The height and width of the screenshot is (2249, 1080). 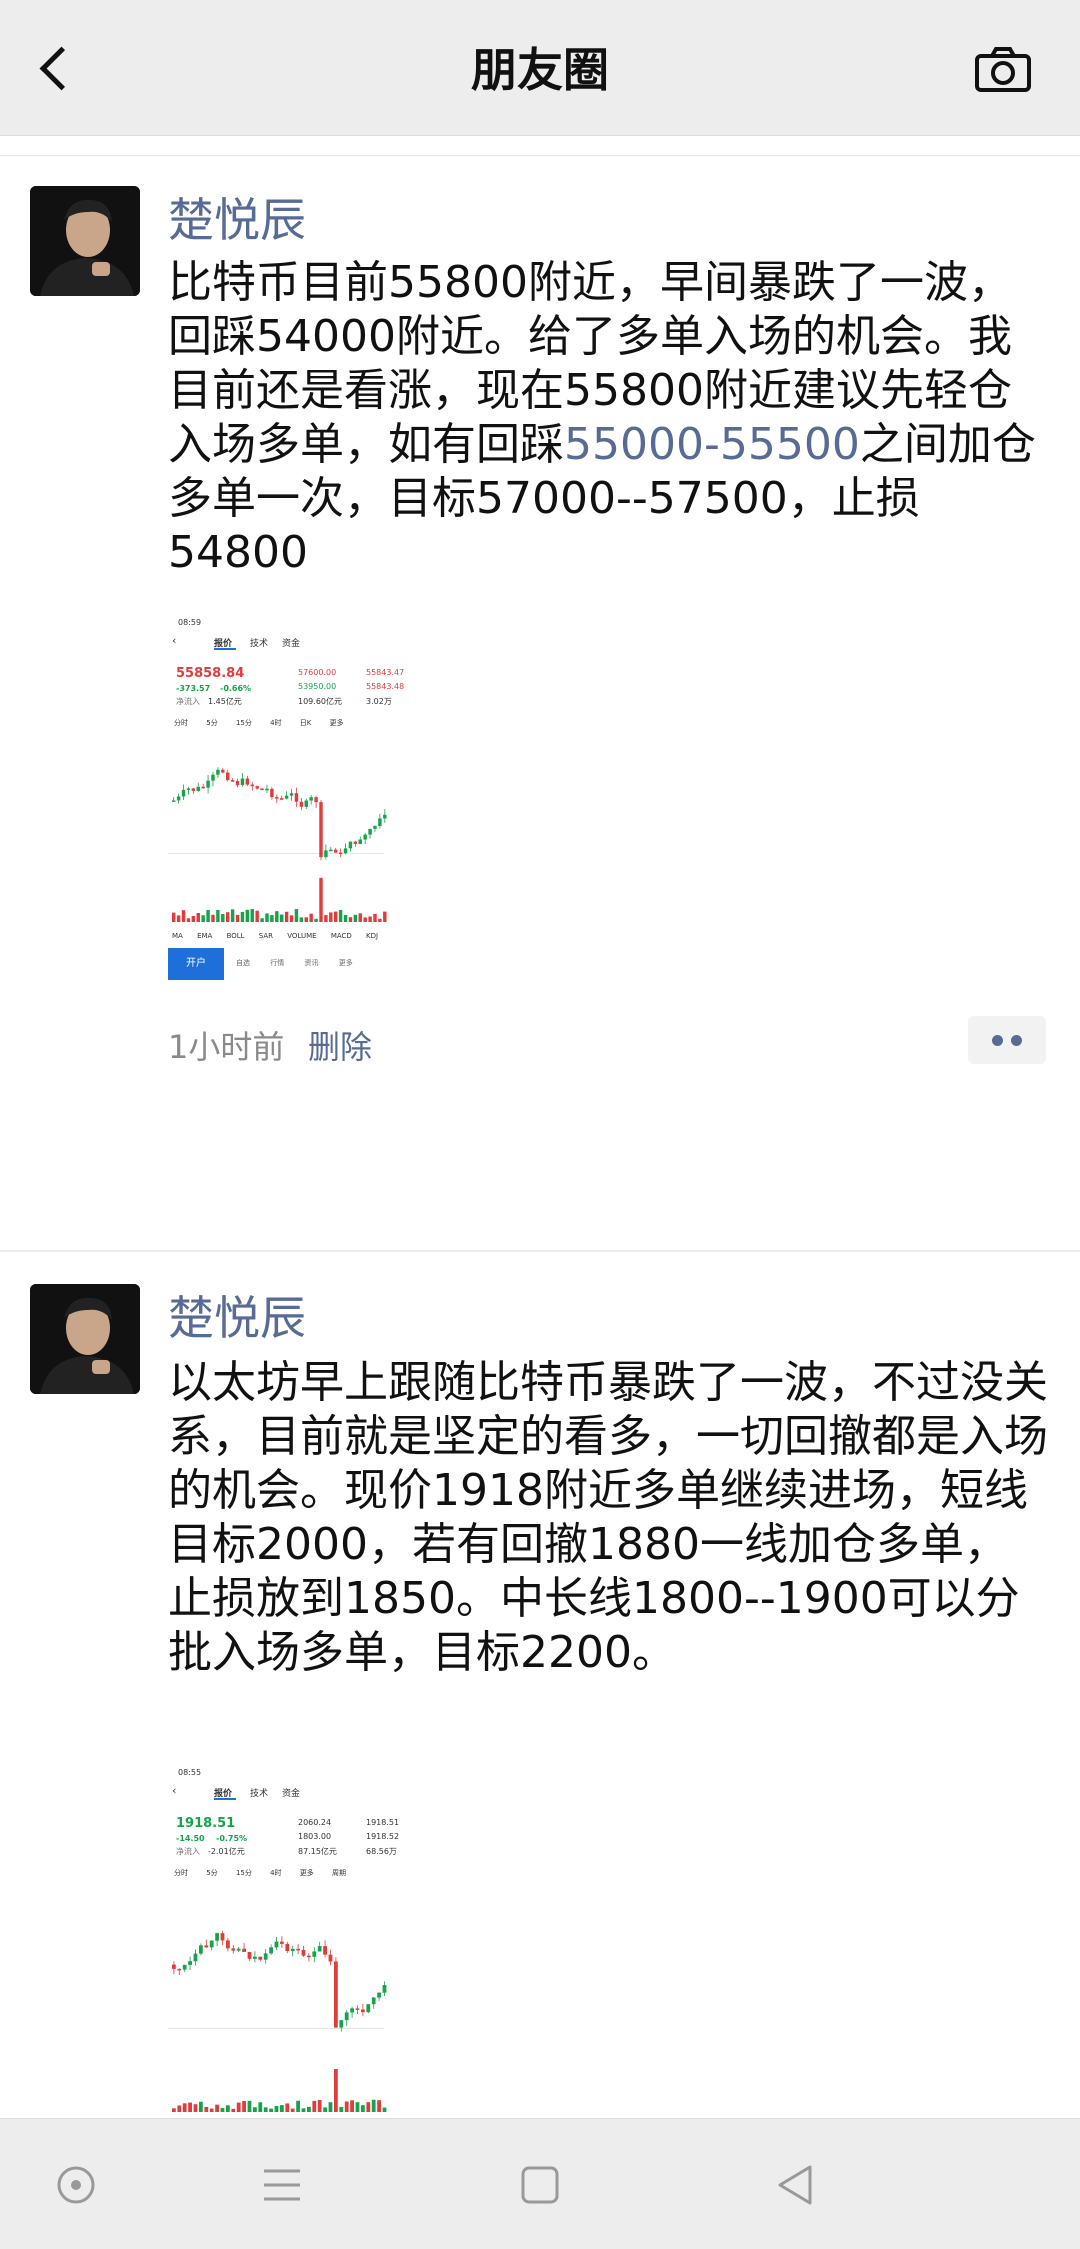 What do you see at coordinates (243, 963) in the screenshot?
I see `bottom-tab: 自选` at bounding box center [243, 963].